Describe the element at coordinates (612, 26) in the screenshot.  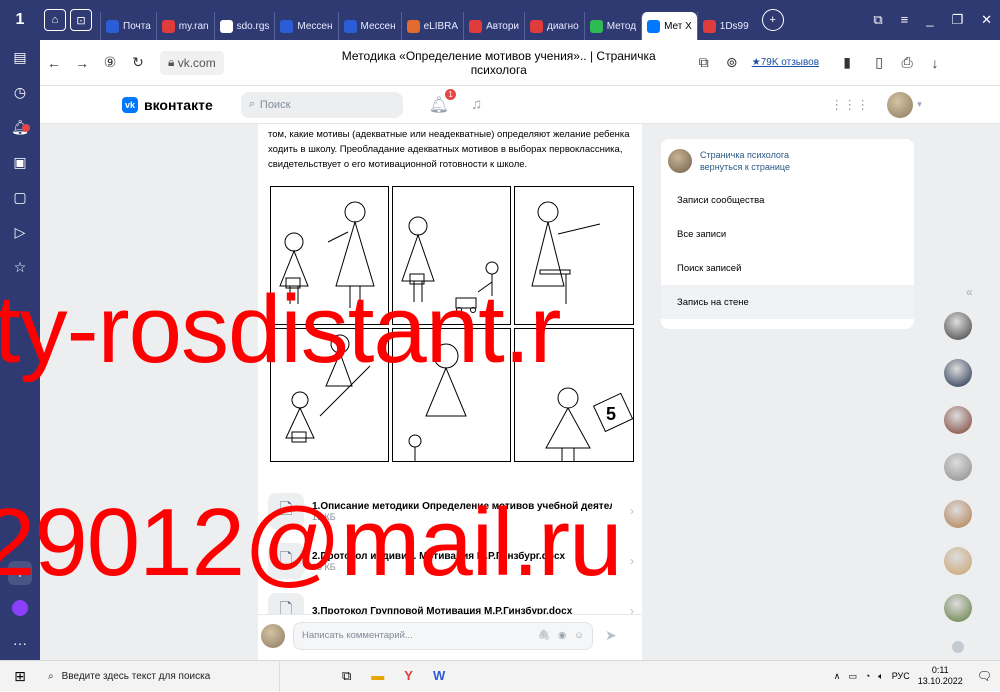
I see `browser-tab: Метод` at that location.